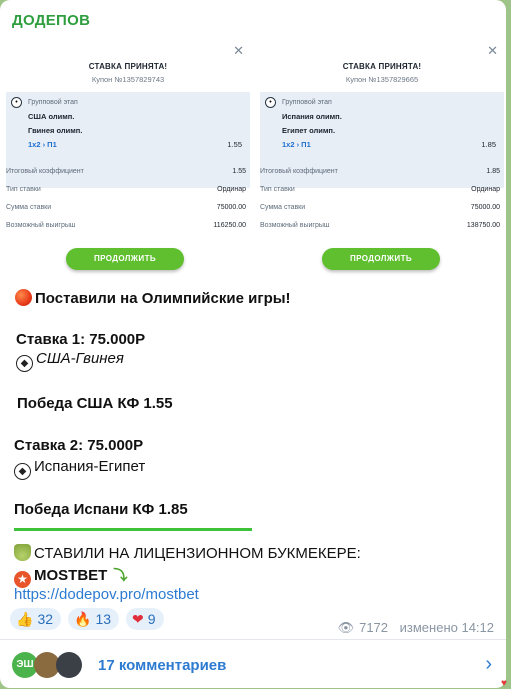 Image resolution: width=511 pixels, height=689 pixels. I want to click on red-circle-icon, so click(23, 297).